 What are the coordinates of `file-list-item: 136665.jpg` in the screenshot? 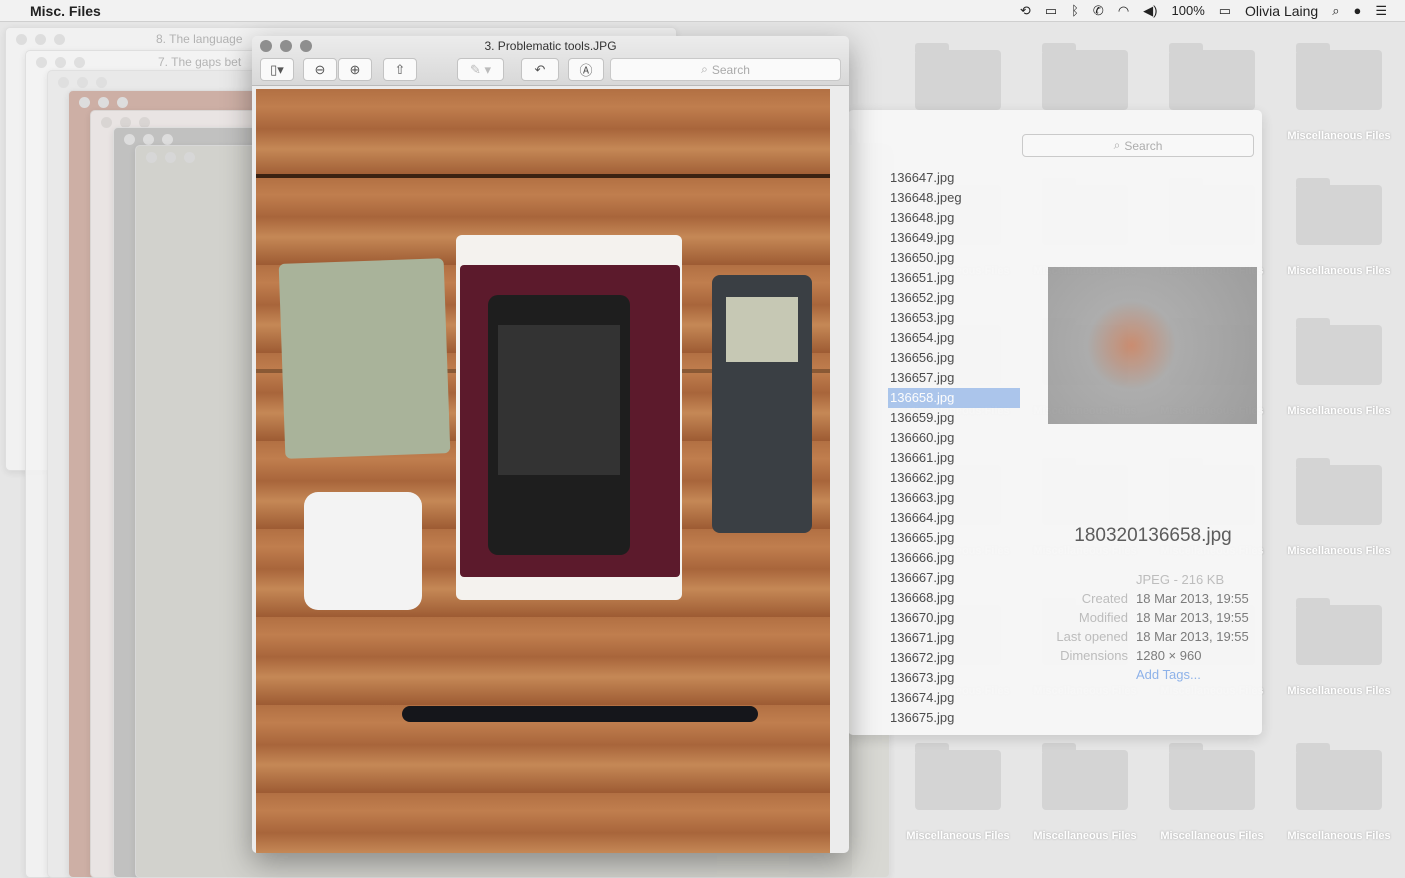 It's located at (954, 538).